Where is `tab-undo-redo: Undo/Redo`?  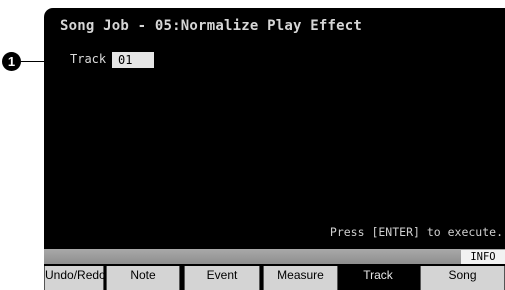
tab-undo-redo: Undo/Redo is located at coordinates (75, 278).